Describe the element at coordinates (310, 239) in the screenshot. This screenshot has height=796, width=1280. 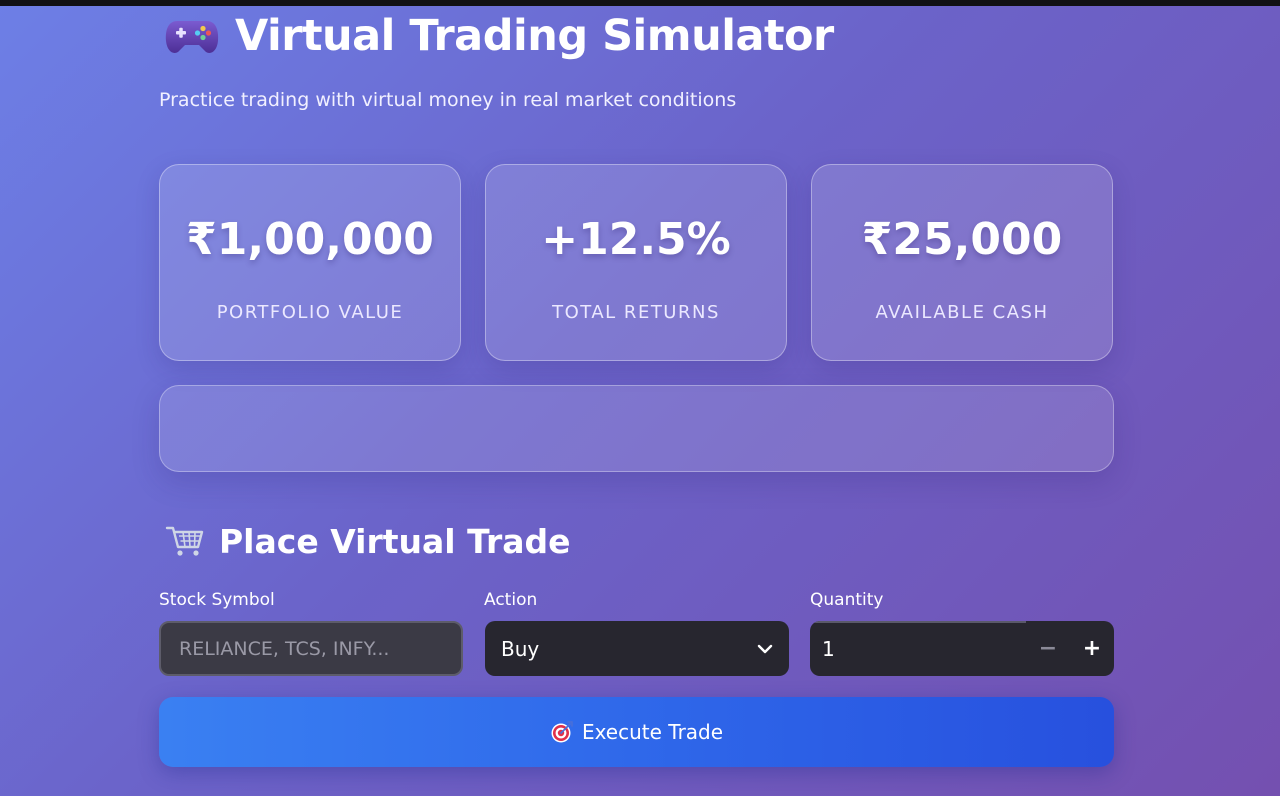
I see `portfolio-value: ₹1,00,000` at that location.